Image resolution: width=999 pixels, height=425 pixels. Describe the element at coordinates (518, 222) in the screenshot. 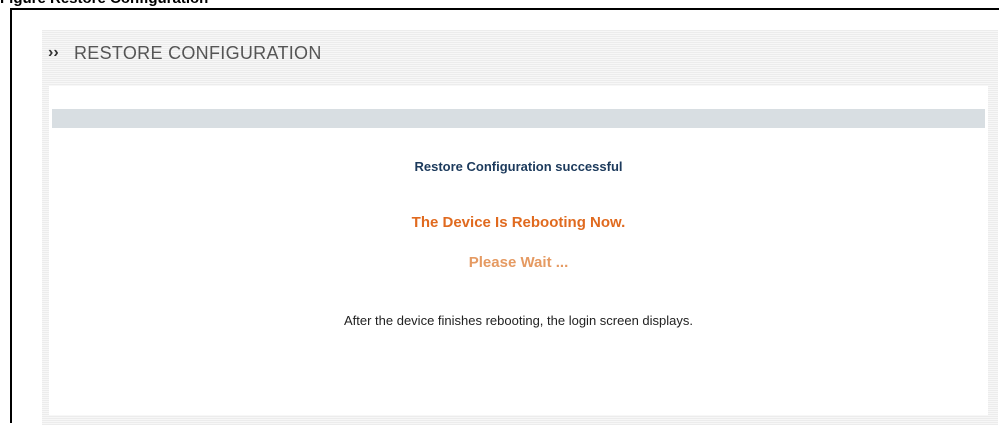

I see `rebooting-message: The Device Is Rebooting Now.` at that location.